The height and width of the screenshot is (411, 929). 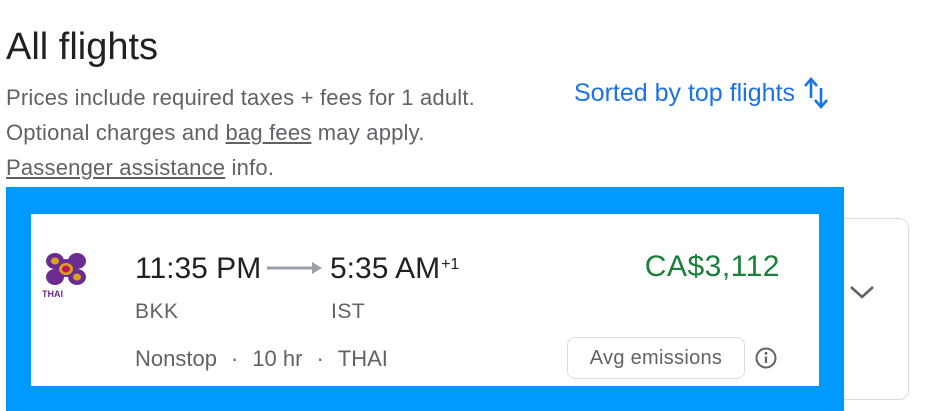 I want to click on expand-flight-button, so click(x=862, y=292).